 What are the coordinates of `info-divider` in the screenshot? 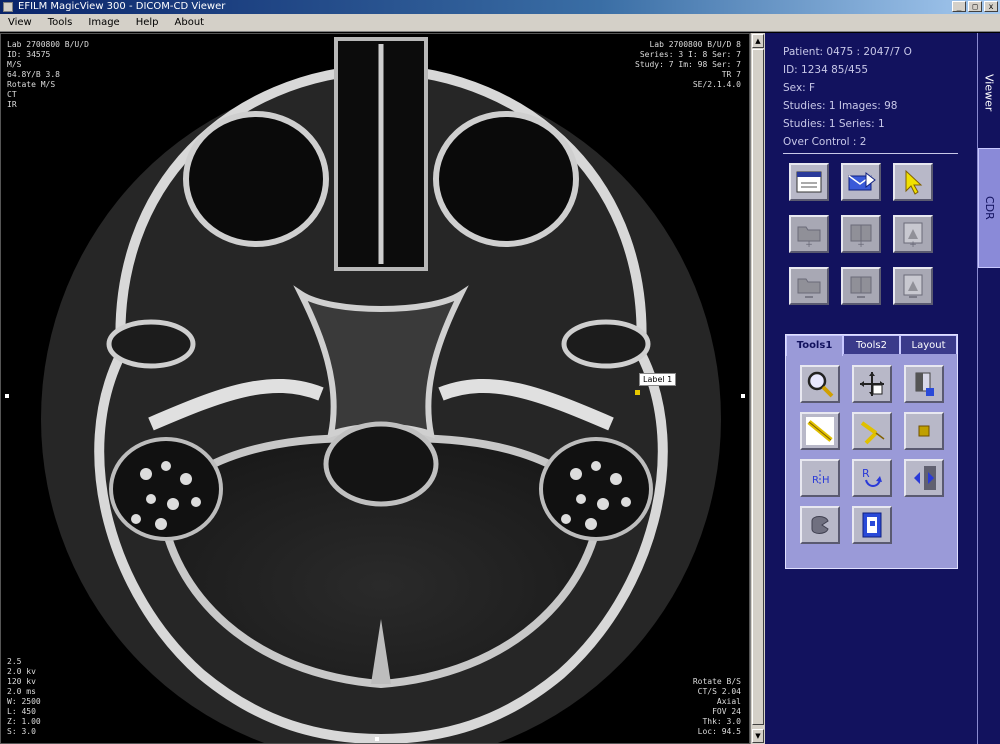 It's located at (870, 153).